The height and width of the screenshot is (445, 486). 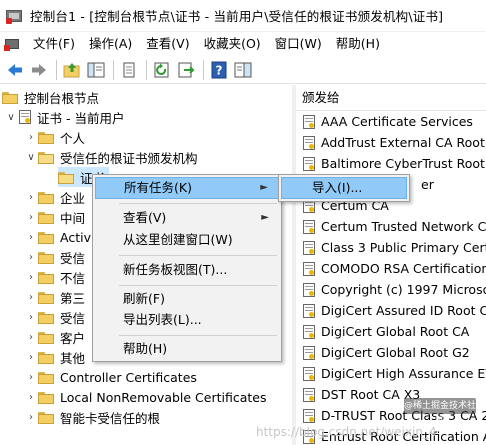 I want to click on tree-node-untrusted: › 不信, so click(x=54, y=277).